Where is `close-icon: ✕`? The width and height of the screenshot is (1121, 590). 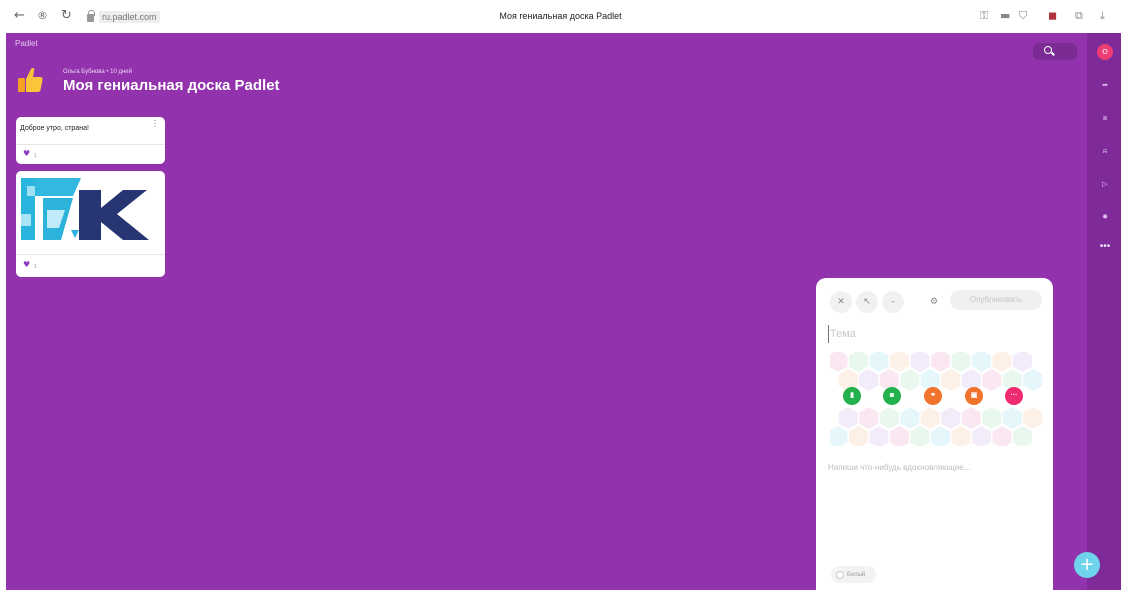 close-icon: ✕ is located at coordinates (841, 302).